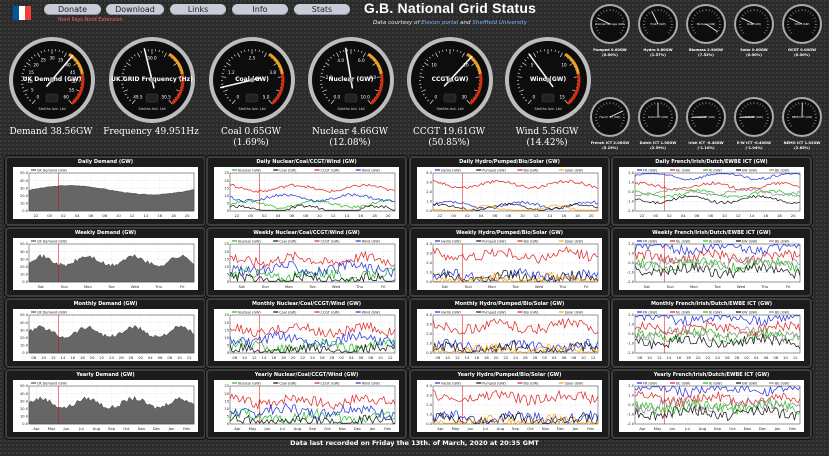 The image size is (829, 456). I want to click on y-tick-label: 2.0, so click(631, 386).